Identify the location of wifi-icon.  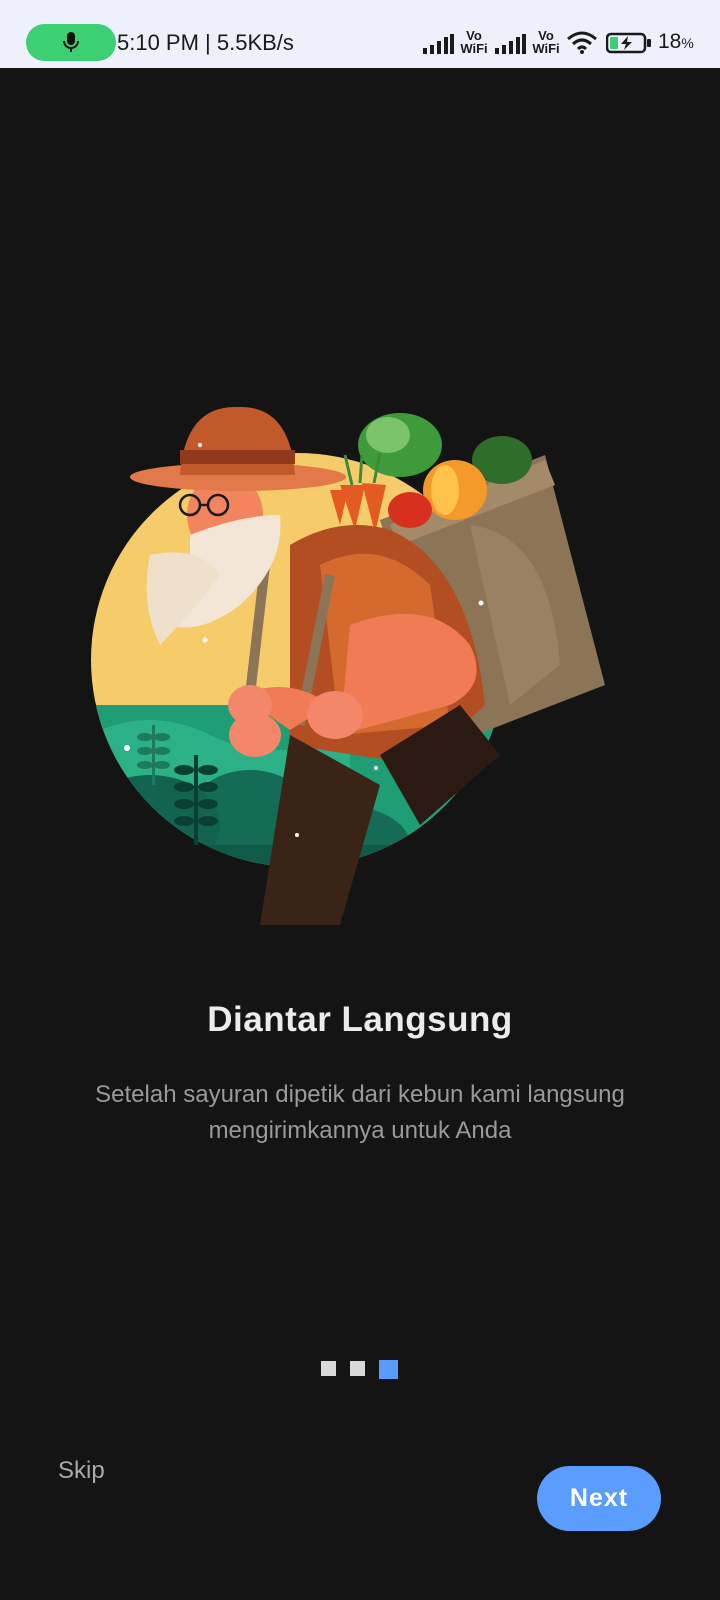
(582, 42).